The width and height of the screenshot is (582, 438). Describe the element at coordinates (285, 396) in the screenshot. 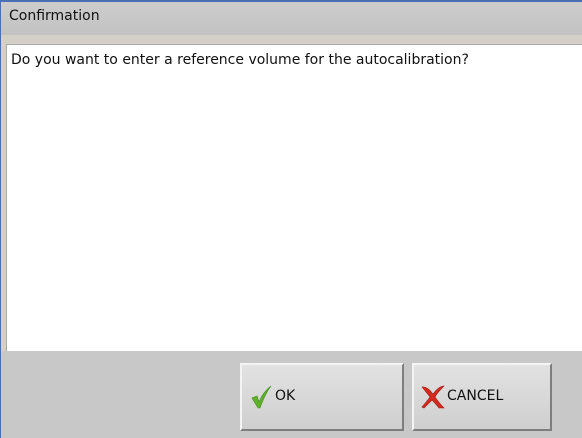

I see `ok-button-label: OK` at that location.